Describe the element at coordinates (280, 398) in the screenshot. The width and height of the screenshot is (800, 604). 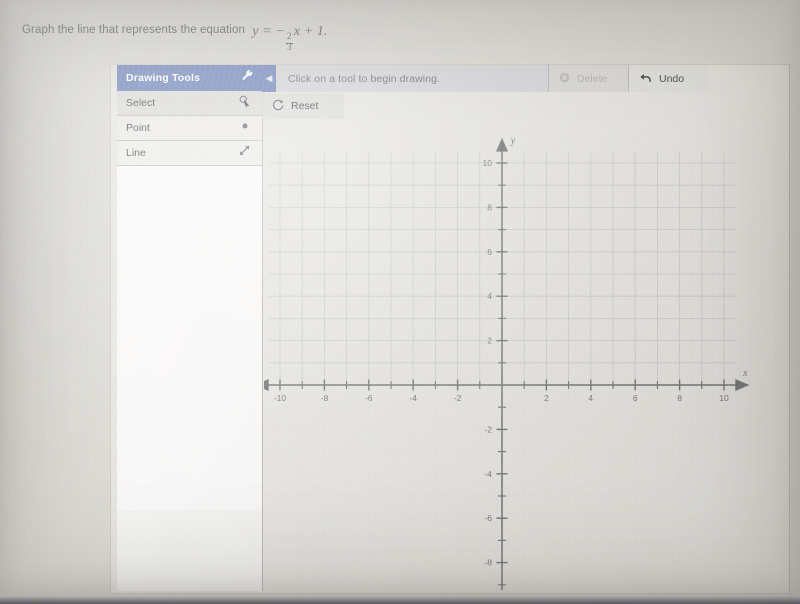
I see `svg-text: -10` at that location.